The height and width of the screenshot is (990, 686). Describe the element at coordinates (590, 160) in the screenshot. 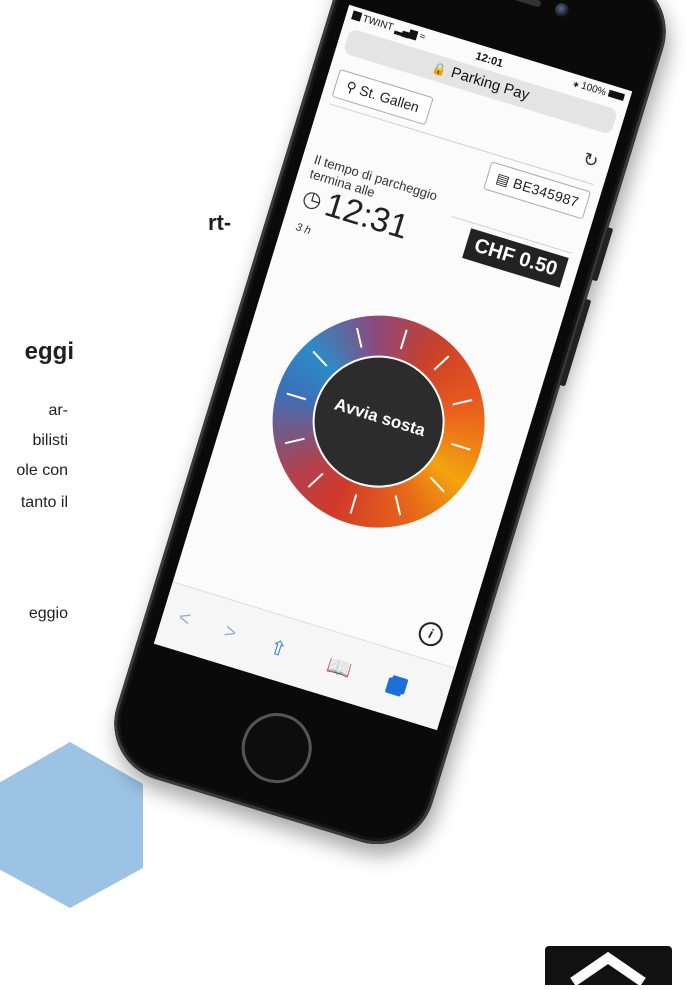

I see `refresh-icon: ↻` at that location.